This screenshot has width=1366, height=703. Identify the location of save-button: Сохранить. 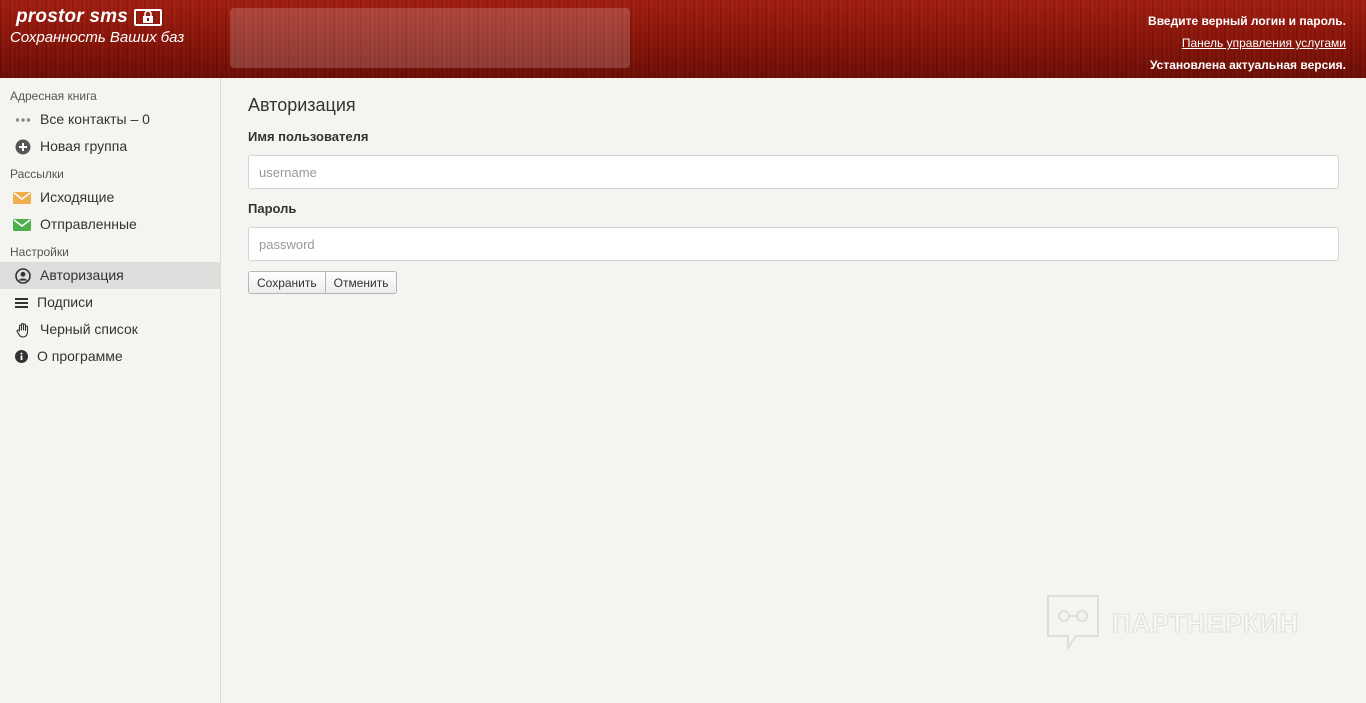
(287, 282).